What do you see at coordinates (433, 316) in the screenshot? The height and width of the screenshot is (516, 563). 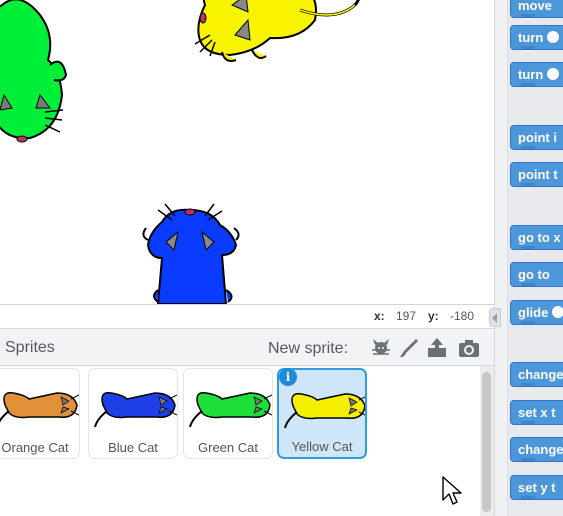 I see `y-label: y:` at bounding box center [433, 316].